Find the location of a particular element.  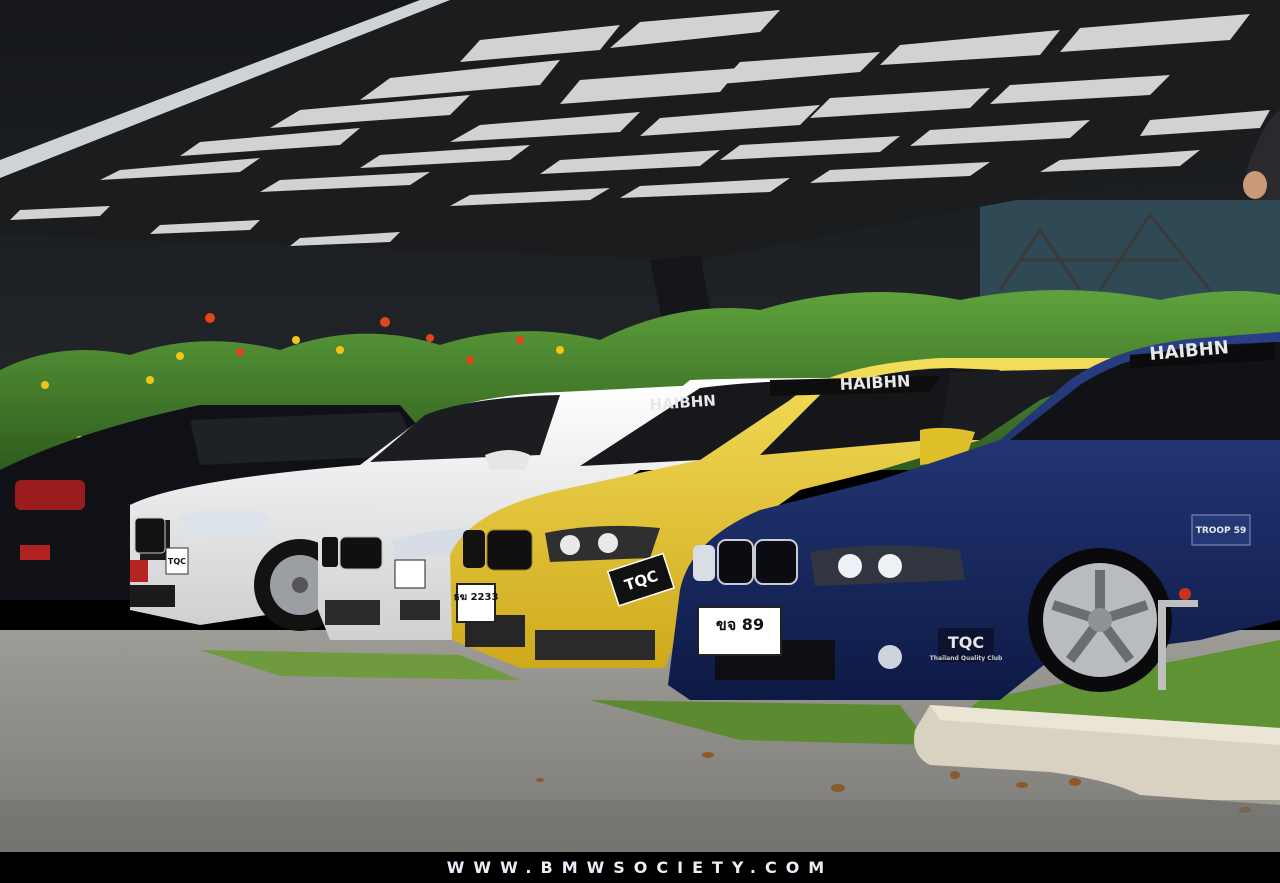

svg-text: ขจ 89 is located at coordinates (740, 624).